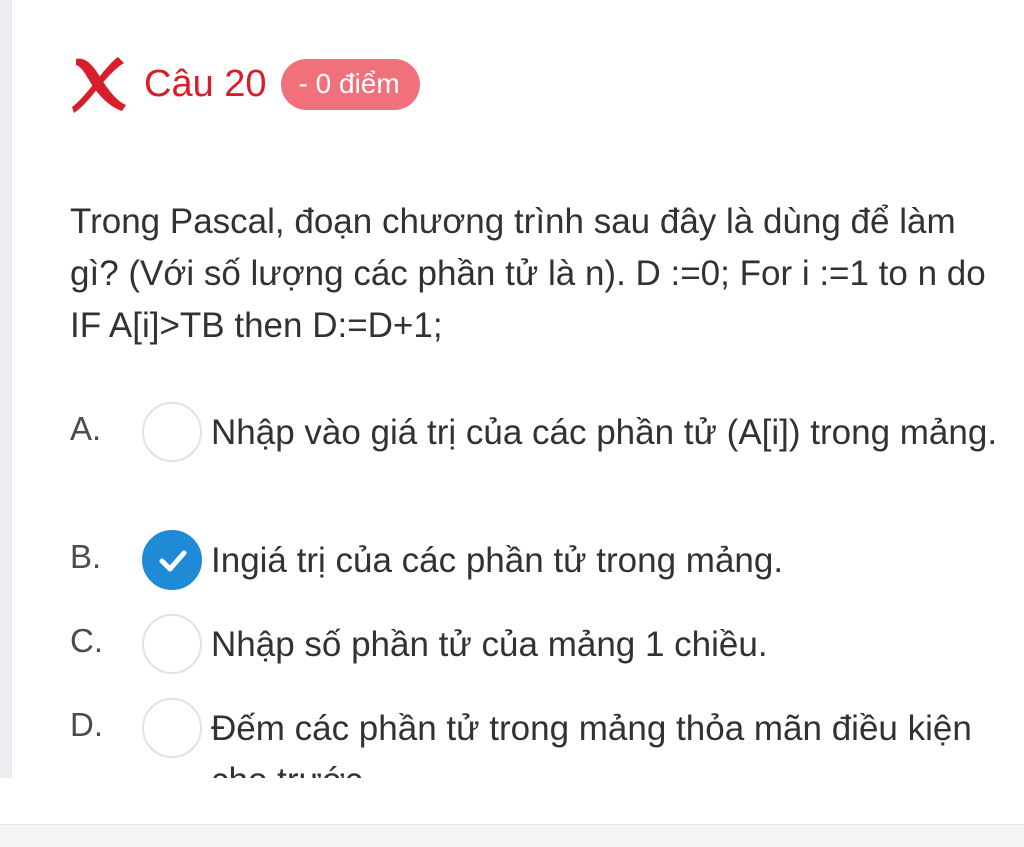 The height and width of the screenshot is (847, 1024). Describe the element at coordinates (6, 389) in the screenshot. I see `left-border` at that location.